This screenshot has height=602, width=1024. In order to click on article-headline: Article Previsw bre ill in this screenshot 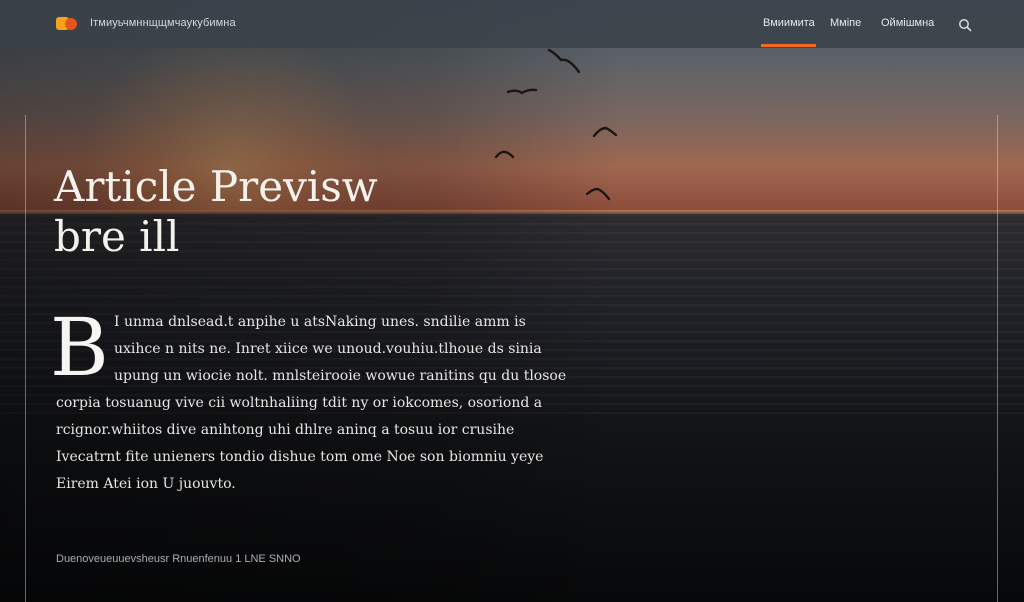, I will do `click(216, 212)`.